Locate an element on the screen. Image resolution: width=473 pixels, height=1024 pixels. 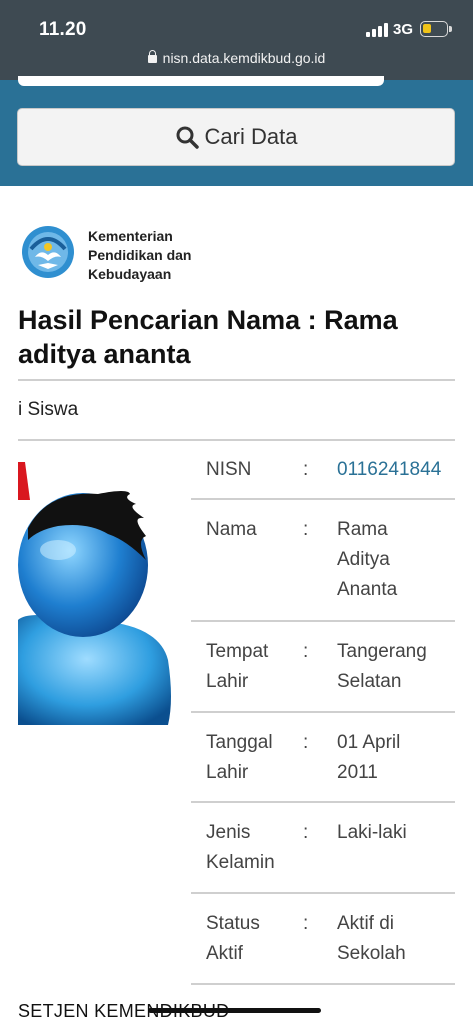
page-title-line2: aditya ananta is located at coordinates (104, 354).